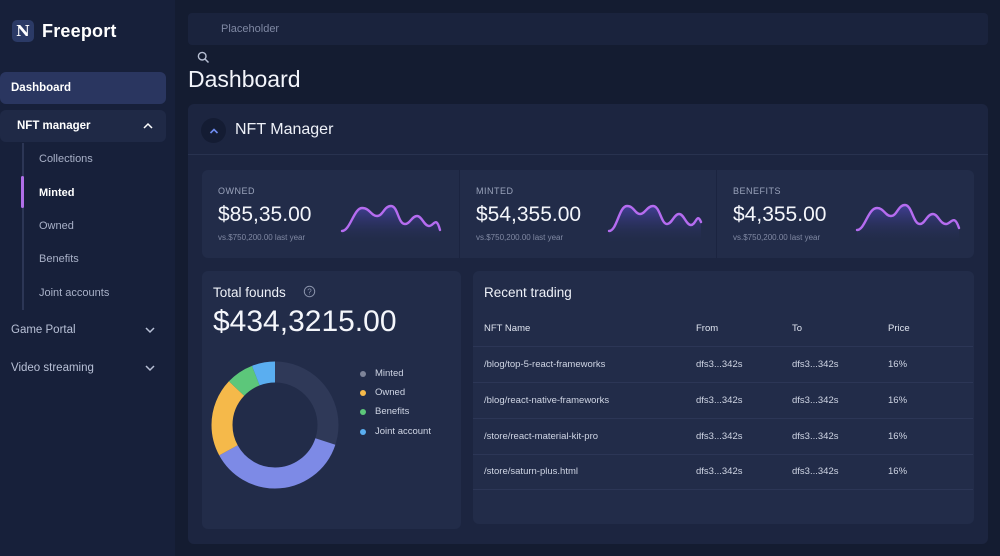 The width and height of the screenshot is (1000, 556). I want to click on cell-nft-name: /store/react-material-kit-pro, so click(541, 436).